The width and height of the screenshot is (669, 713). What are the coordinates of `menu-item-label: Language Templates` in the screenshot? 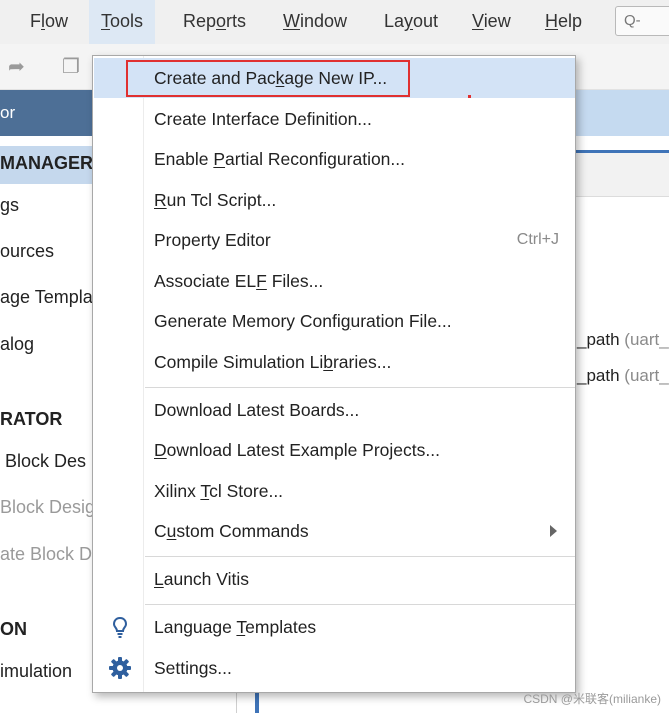 It's located at (235, 627).